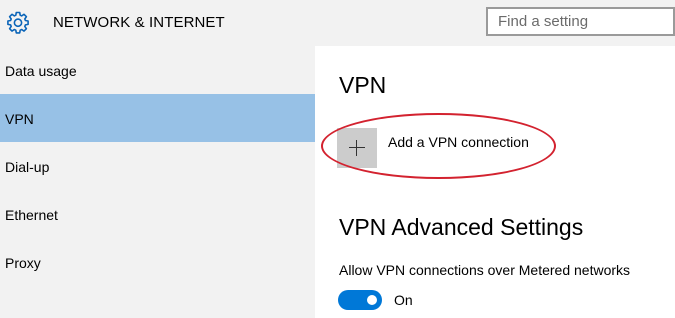 This screenshot has width=675, height=318. I want to click on sidebar-item-ethernet: Ethernet, so click(157, 214).